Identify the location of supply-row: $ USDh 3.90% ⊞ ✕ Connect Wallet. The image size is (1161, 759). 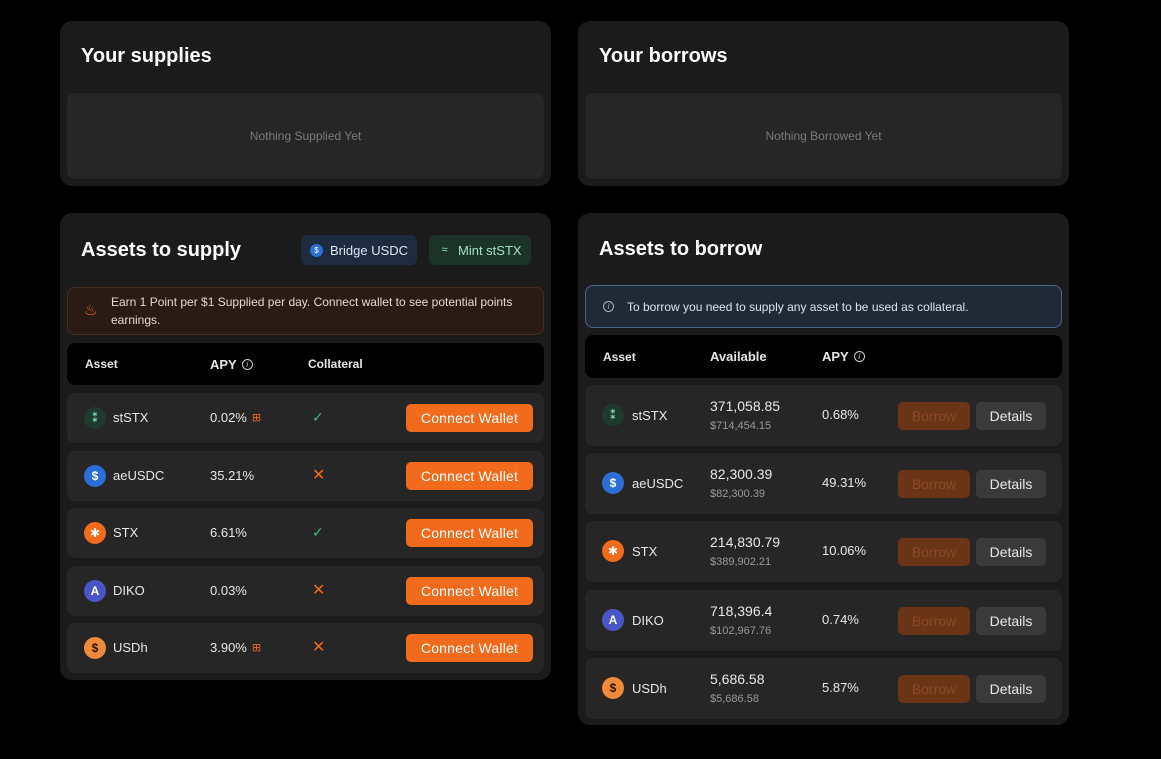
(305, 648).